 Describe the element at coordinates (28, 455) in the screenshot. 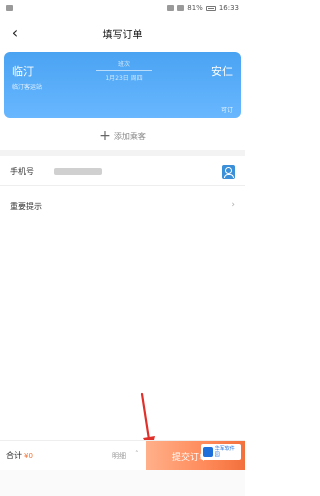

I see `total-price: ¥0` at that location.